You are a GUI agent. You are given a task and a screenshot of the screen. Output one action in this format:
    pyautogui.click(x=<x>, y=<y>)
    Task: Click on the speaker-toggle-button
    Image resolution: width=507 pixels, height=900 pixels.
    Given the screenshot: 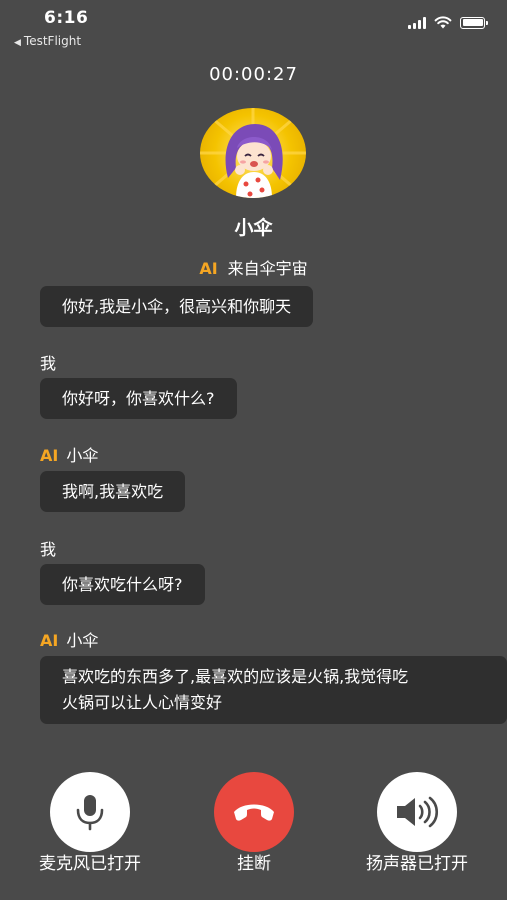 What is the action you would take?
    pyautogui.click(x=417, y=812)
    